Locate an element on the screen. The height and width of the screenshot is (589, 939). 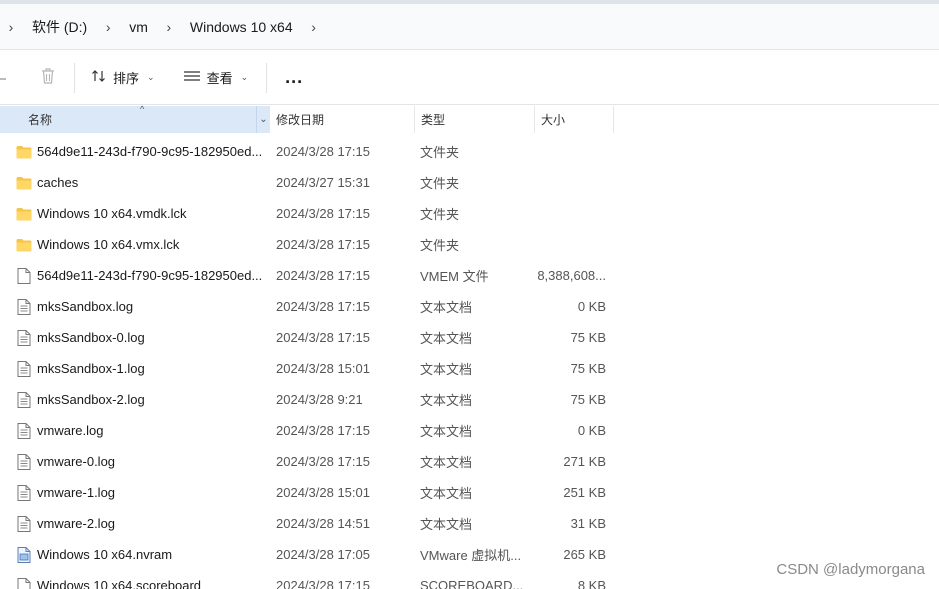
table-row: Windows 10 x64.vmx.lck 2024/3/28 17:15 文件夹 is located at coordinates (469, 244).